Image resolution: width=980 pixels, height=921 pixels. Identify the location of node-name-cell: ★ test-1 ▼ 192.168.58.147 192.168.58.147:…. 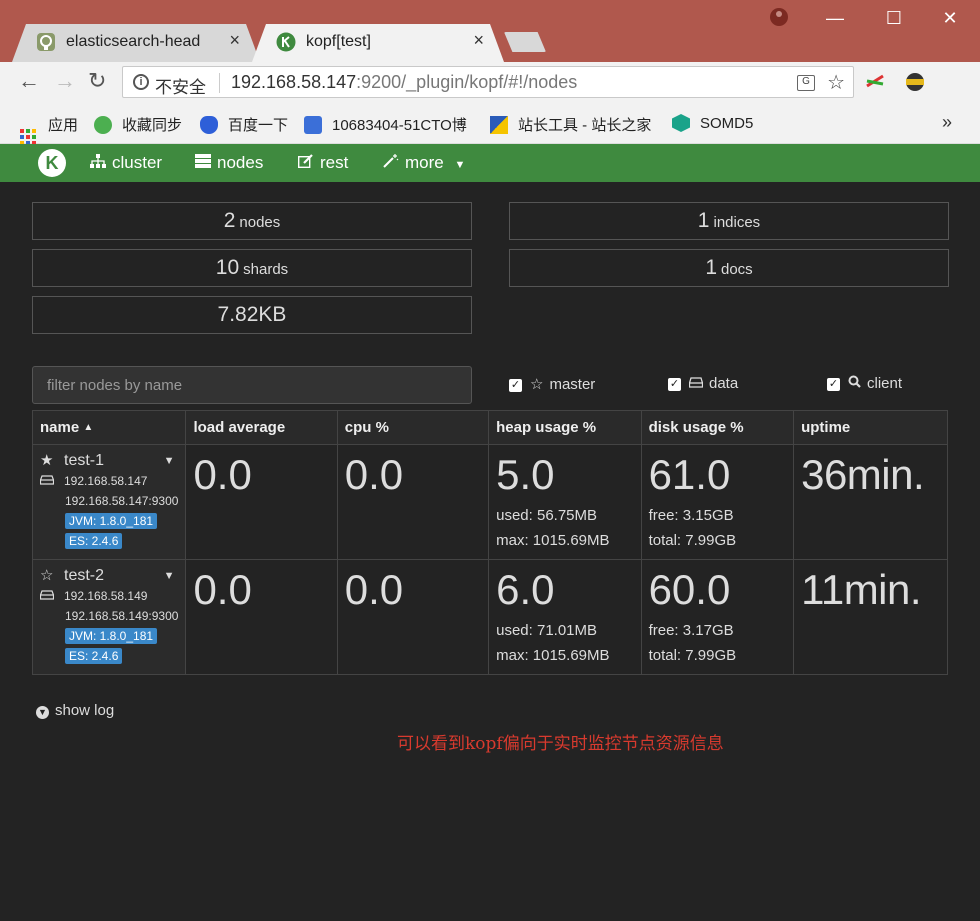
(109, 502).